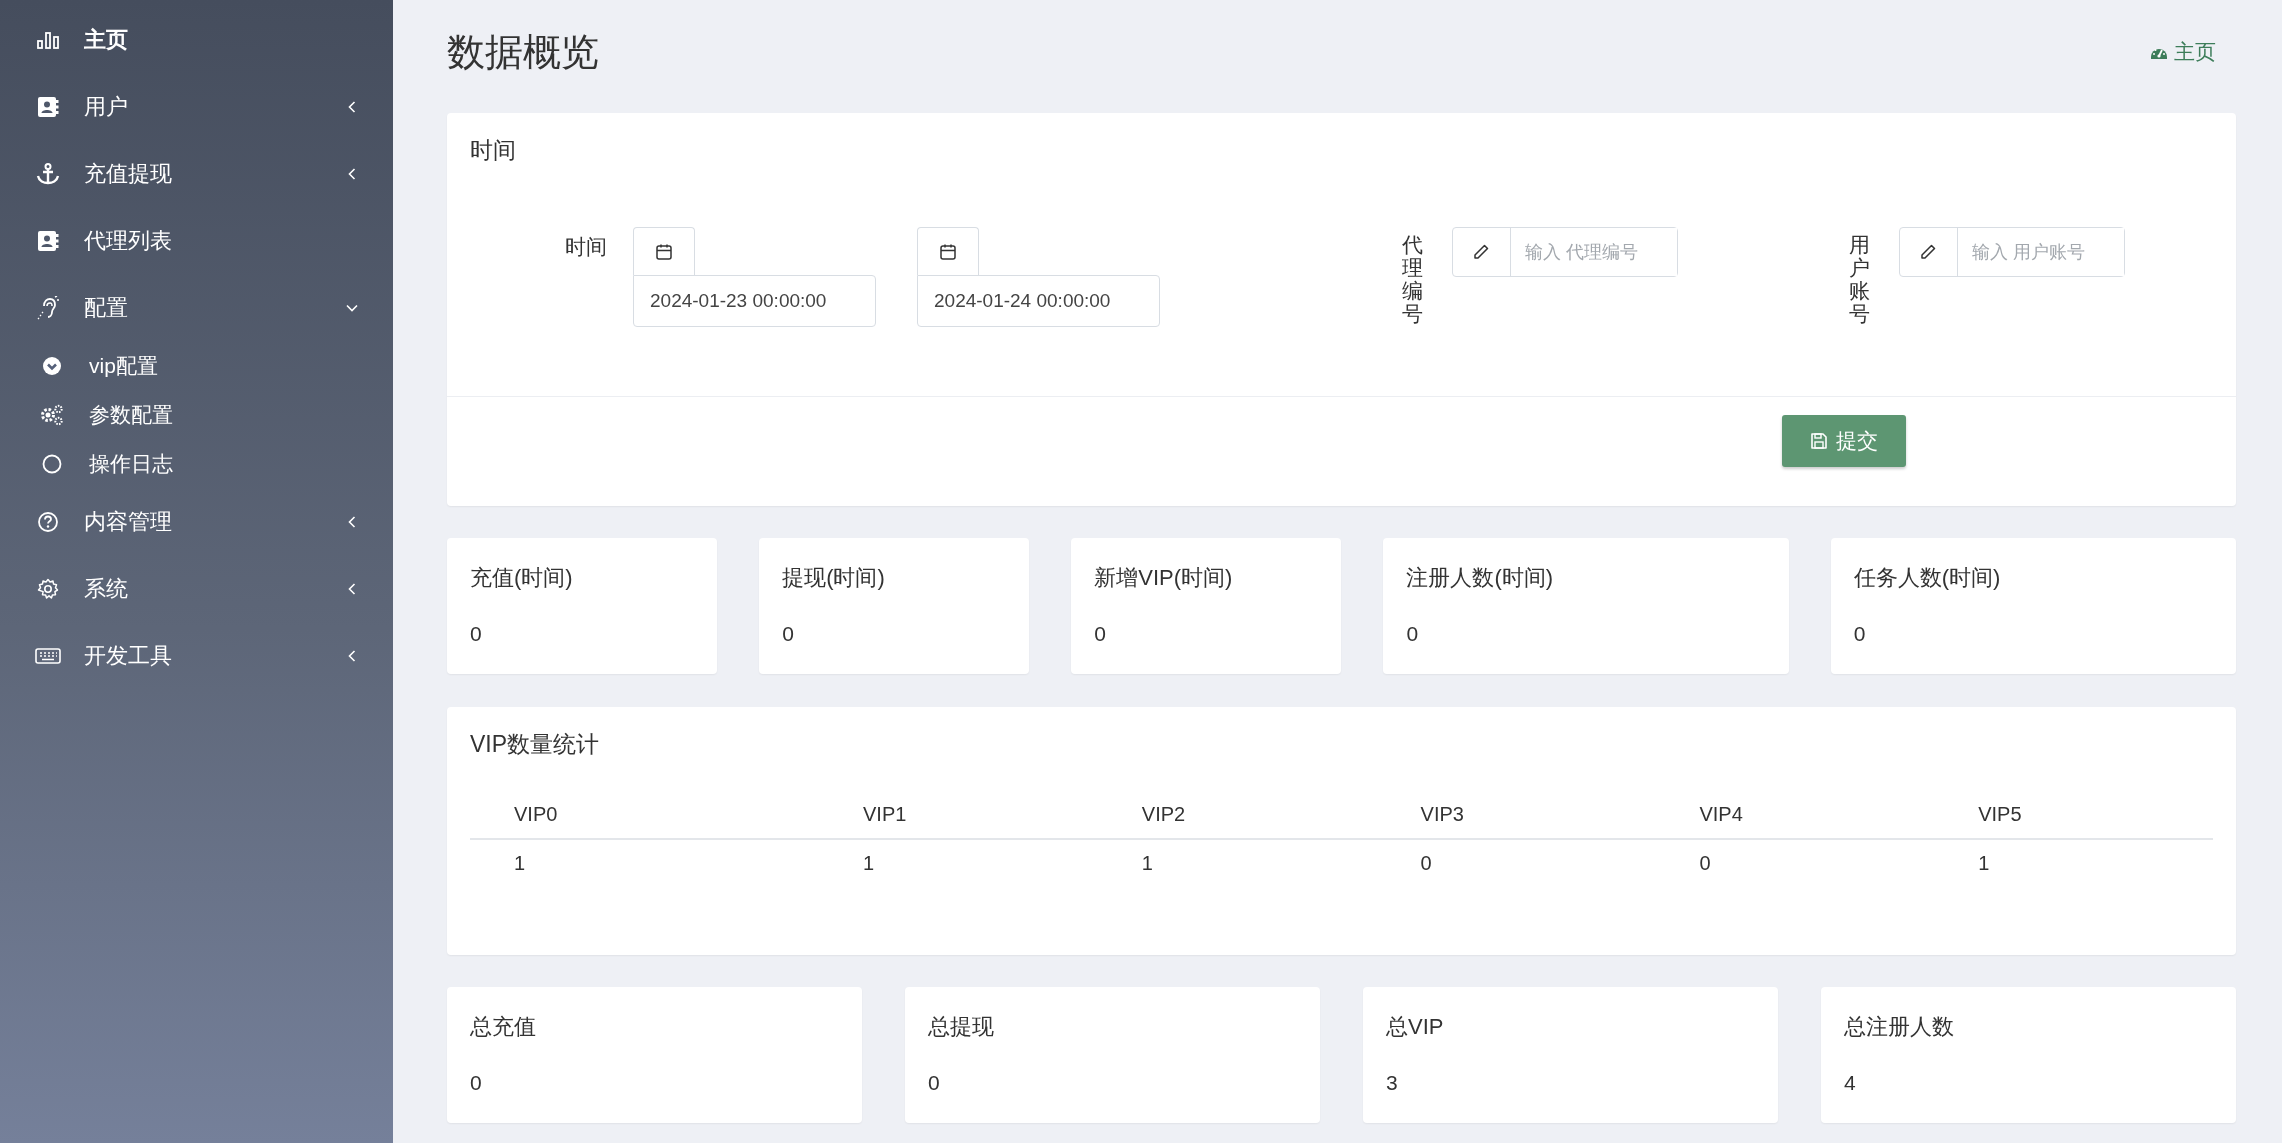 The height and width of the screenshot is (1143, 2282). What do you see at coordinates (196, 307) in the screenshot?
I see `nav-item: 配置` at bounding box center [196, 307].